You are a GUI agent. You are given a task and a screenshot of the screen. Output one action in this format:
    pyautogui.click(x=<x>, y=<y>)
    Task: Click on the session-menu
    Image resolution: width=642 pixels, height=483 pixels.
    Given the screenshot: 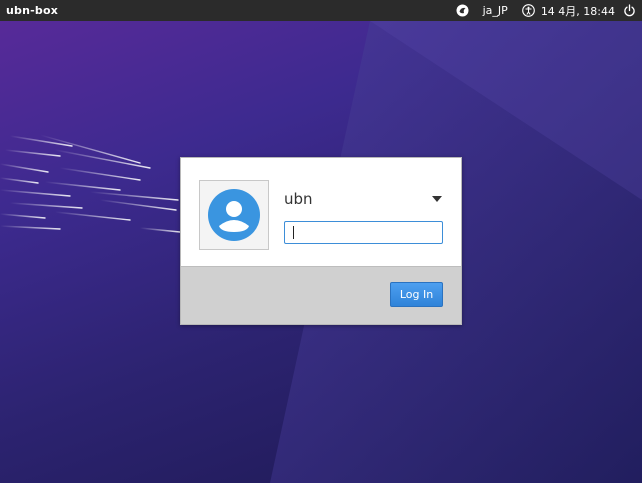 What is the action you would take?
    pyautogui.click(x=462, y=10)
    